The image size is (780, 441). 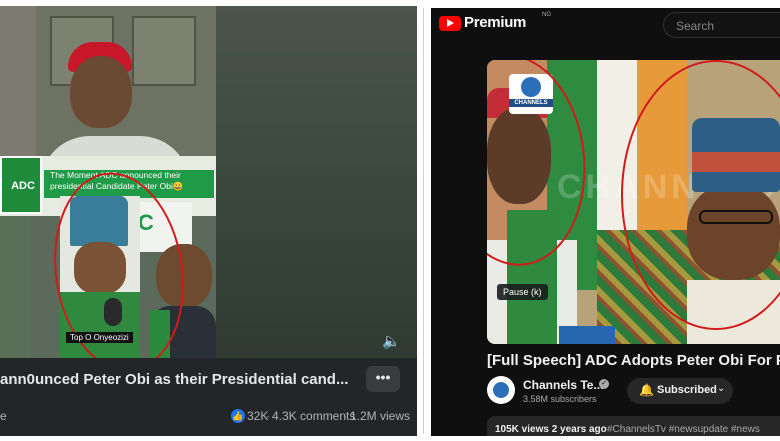 I want to click on search-input: Search, so click(x=721, y=25).